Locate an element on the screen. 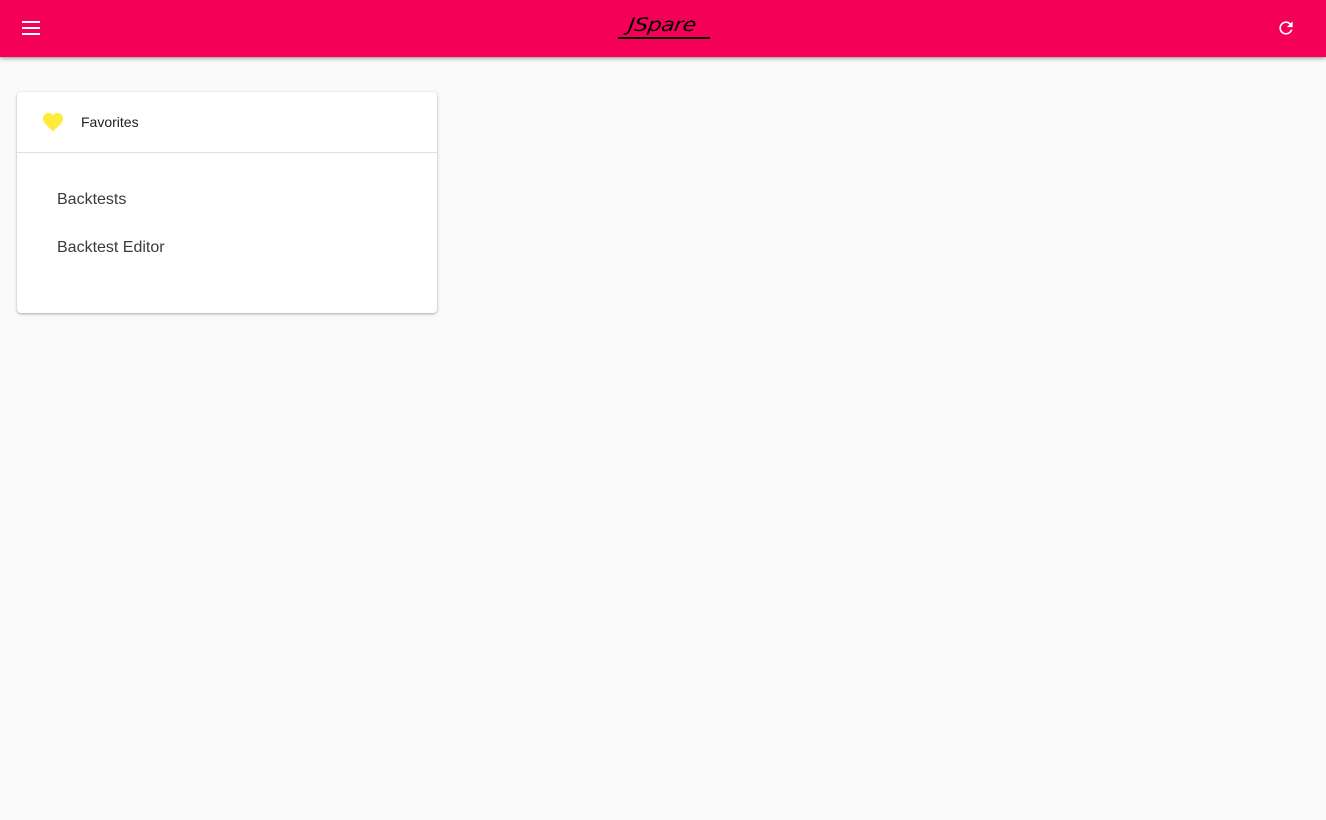 This screenshot has width=1326, height=820. logo-text: JSpare is located at coordinates (662, 25).